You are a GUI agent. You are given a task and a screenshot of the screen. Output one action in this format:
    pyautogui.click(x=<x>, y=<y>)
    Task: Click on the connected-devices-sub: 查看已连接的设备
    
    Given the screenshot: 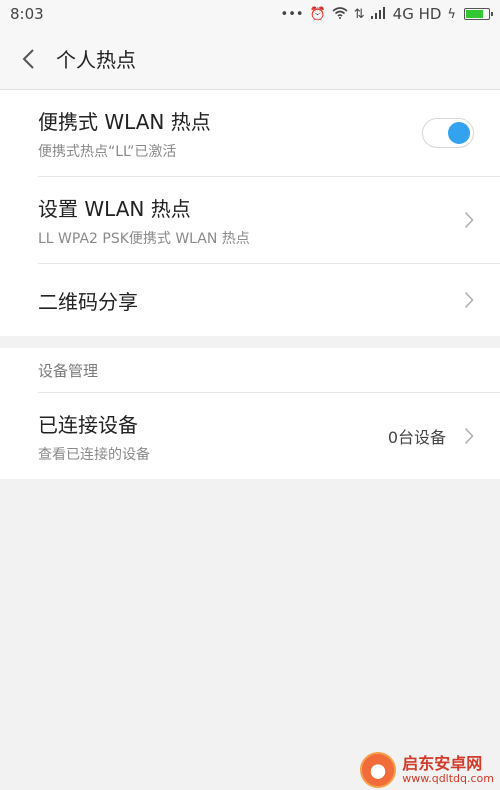 What is the action you would take?
    pyautogui.click(x=94, y=454)
    